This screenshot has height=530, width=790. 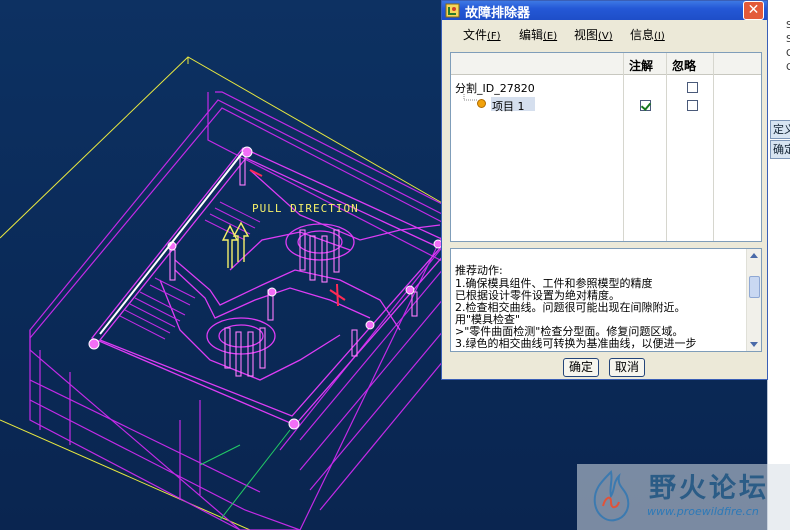 What do you see at coordinates (452, 10) in the screenshot?
I see `troubleshooter-icon` at bounding box center [452, 10].